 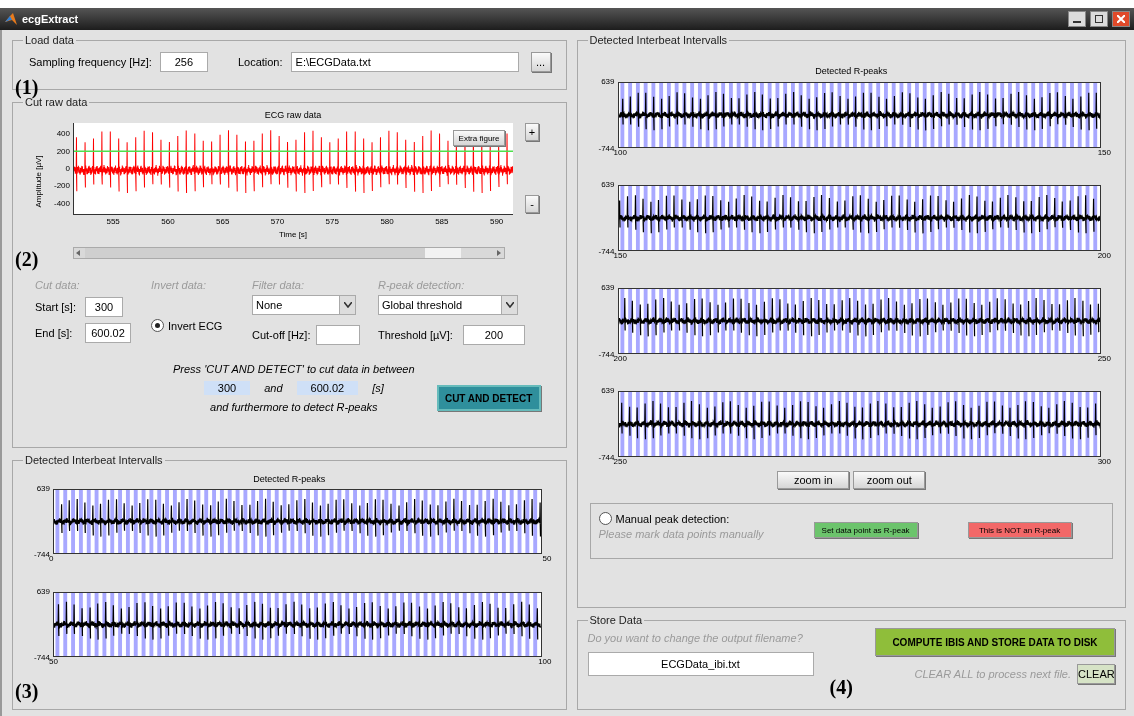 What do you see at coordinates (198, 325) in the screenshot?
I see `radio-button: Invert ECG` at bounding box center [198, 325].